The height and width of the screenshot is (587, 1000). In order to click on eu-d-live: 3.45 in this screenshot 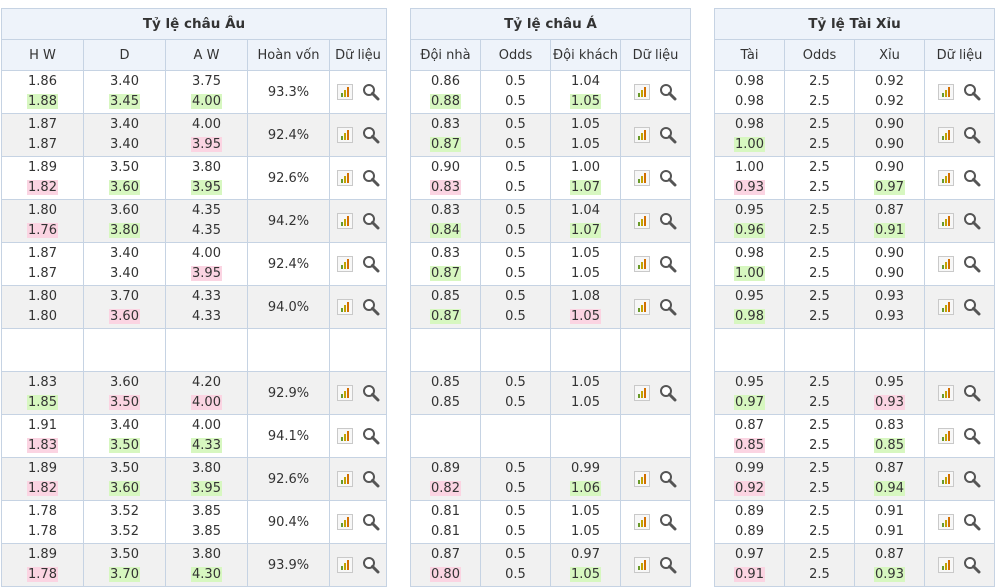, I will do `click(124, 102)`.